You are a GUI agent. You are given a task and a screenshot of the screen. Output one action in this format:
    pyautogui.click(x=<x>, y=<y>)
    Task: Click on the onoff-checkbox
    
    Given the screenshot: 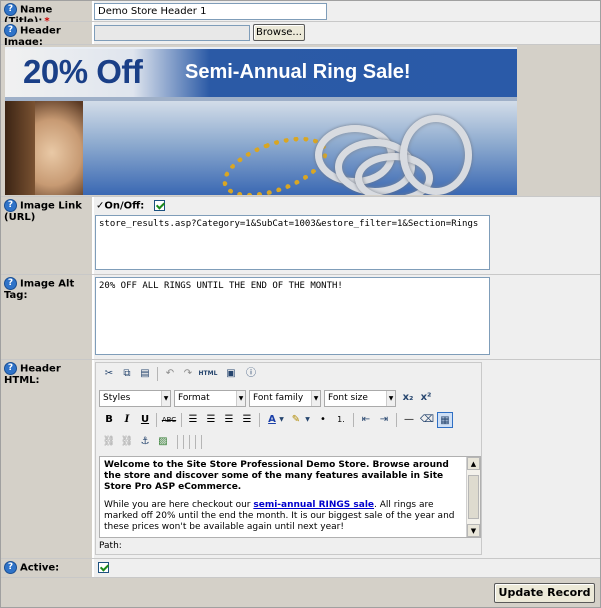 What is the action you would take?
    pyautogui.click(x=159, y=205)
    